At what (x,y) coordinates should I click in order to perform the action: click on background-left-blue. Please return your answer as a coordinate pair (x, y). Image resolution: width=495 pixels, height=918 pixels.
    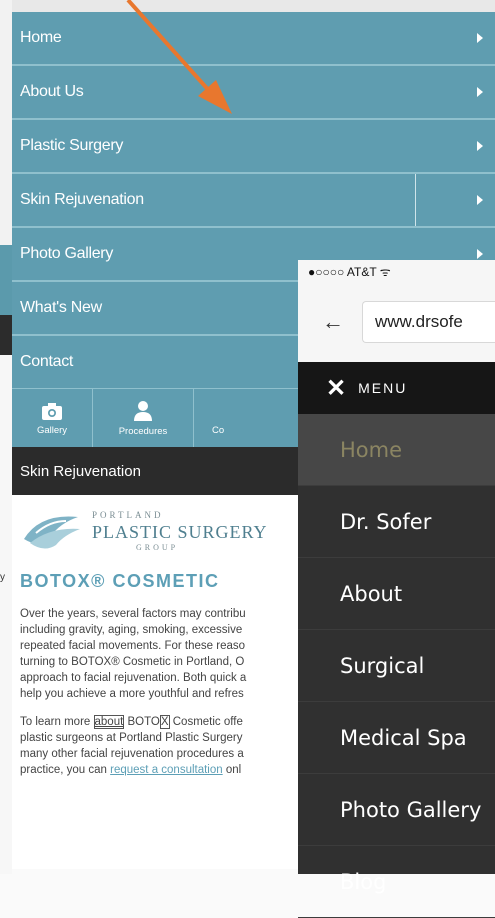
    Looking at the image, I should click on (6, 280).